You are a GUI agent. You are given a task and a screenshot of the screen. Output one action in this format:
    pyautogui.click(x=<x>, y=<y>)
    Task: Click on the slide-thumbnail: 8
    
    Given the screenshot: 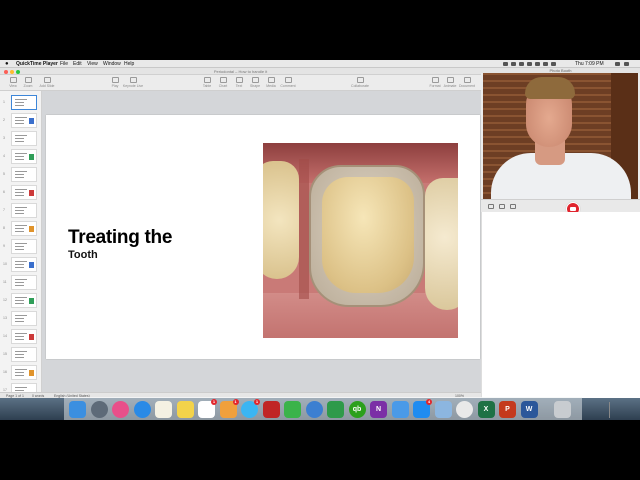 What is the action you would take?
    pyautogui.click(x=20, y=228)
    